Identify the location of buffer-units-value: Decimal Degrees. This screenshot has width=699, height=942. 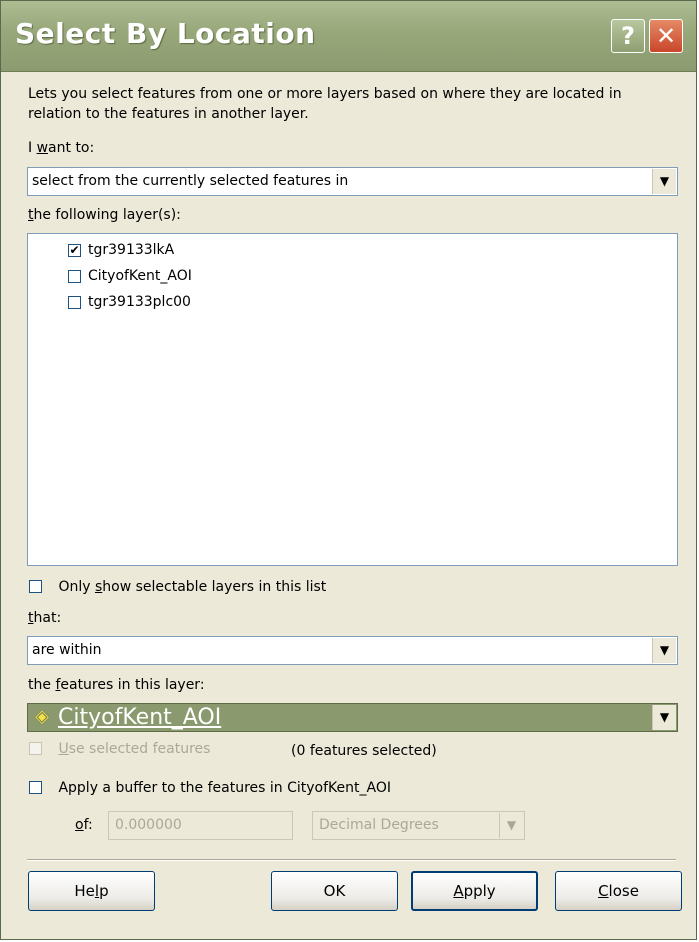
(379, 825).